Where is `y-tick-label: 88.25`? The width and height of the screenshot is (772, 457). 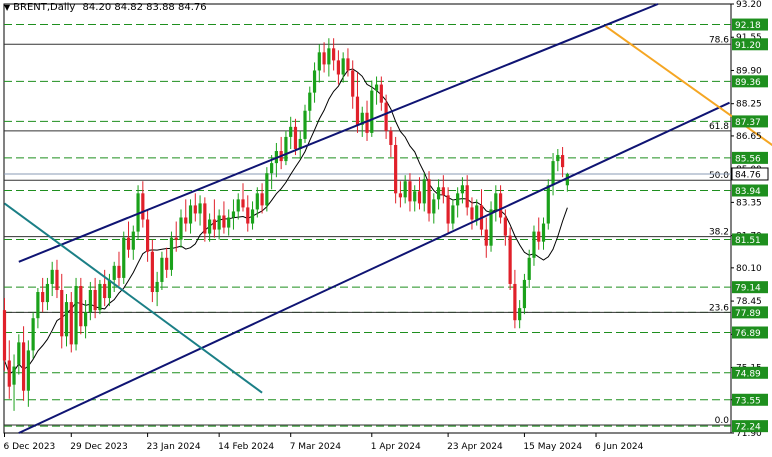 y-tick-label: 88.25 is located at coordinates (749, 105).